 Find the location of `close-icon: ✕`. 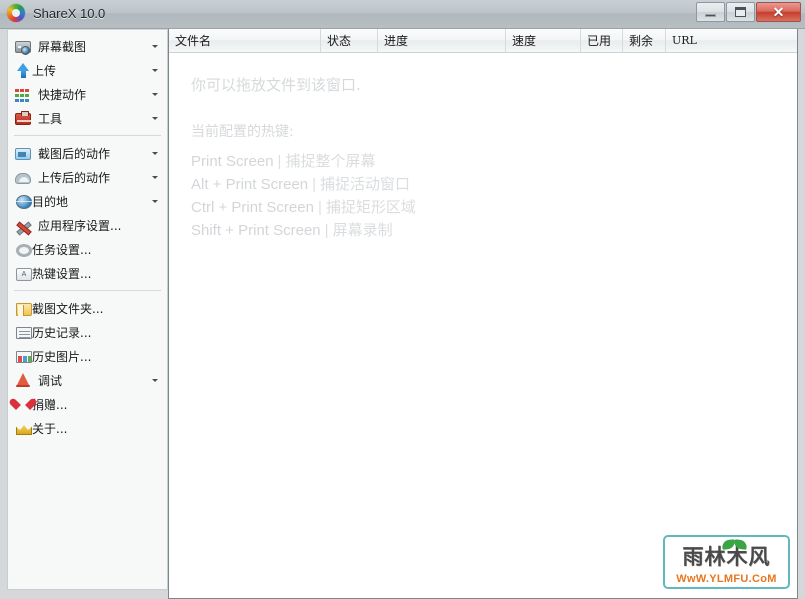

close-icon: ✕ is located at coordinates (778, 12).